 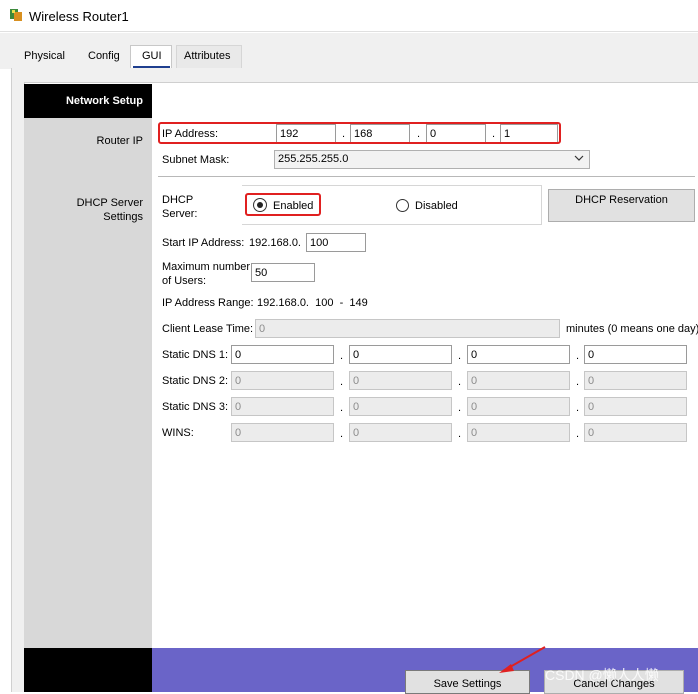 What do you see at coordinates (359, 133) in the screenshot?
I see `ip-highlight-annotation` at bounding box center [359, 133].